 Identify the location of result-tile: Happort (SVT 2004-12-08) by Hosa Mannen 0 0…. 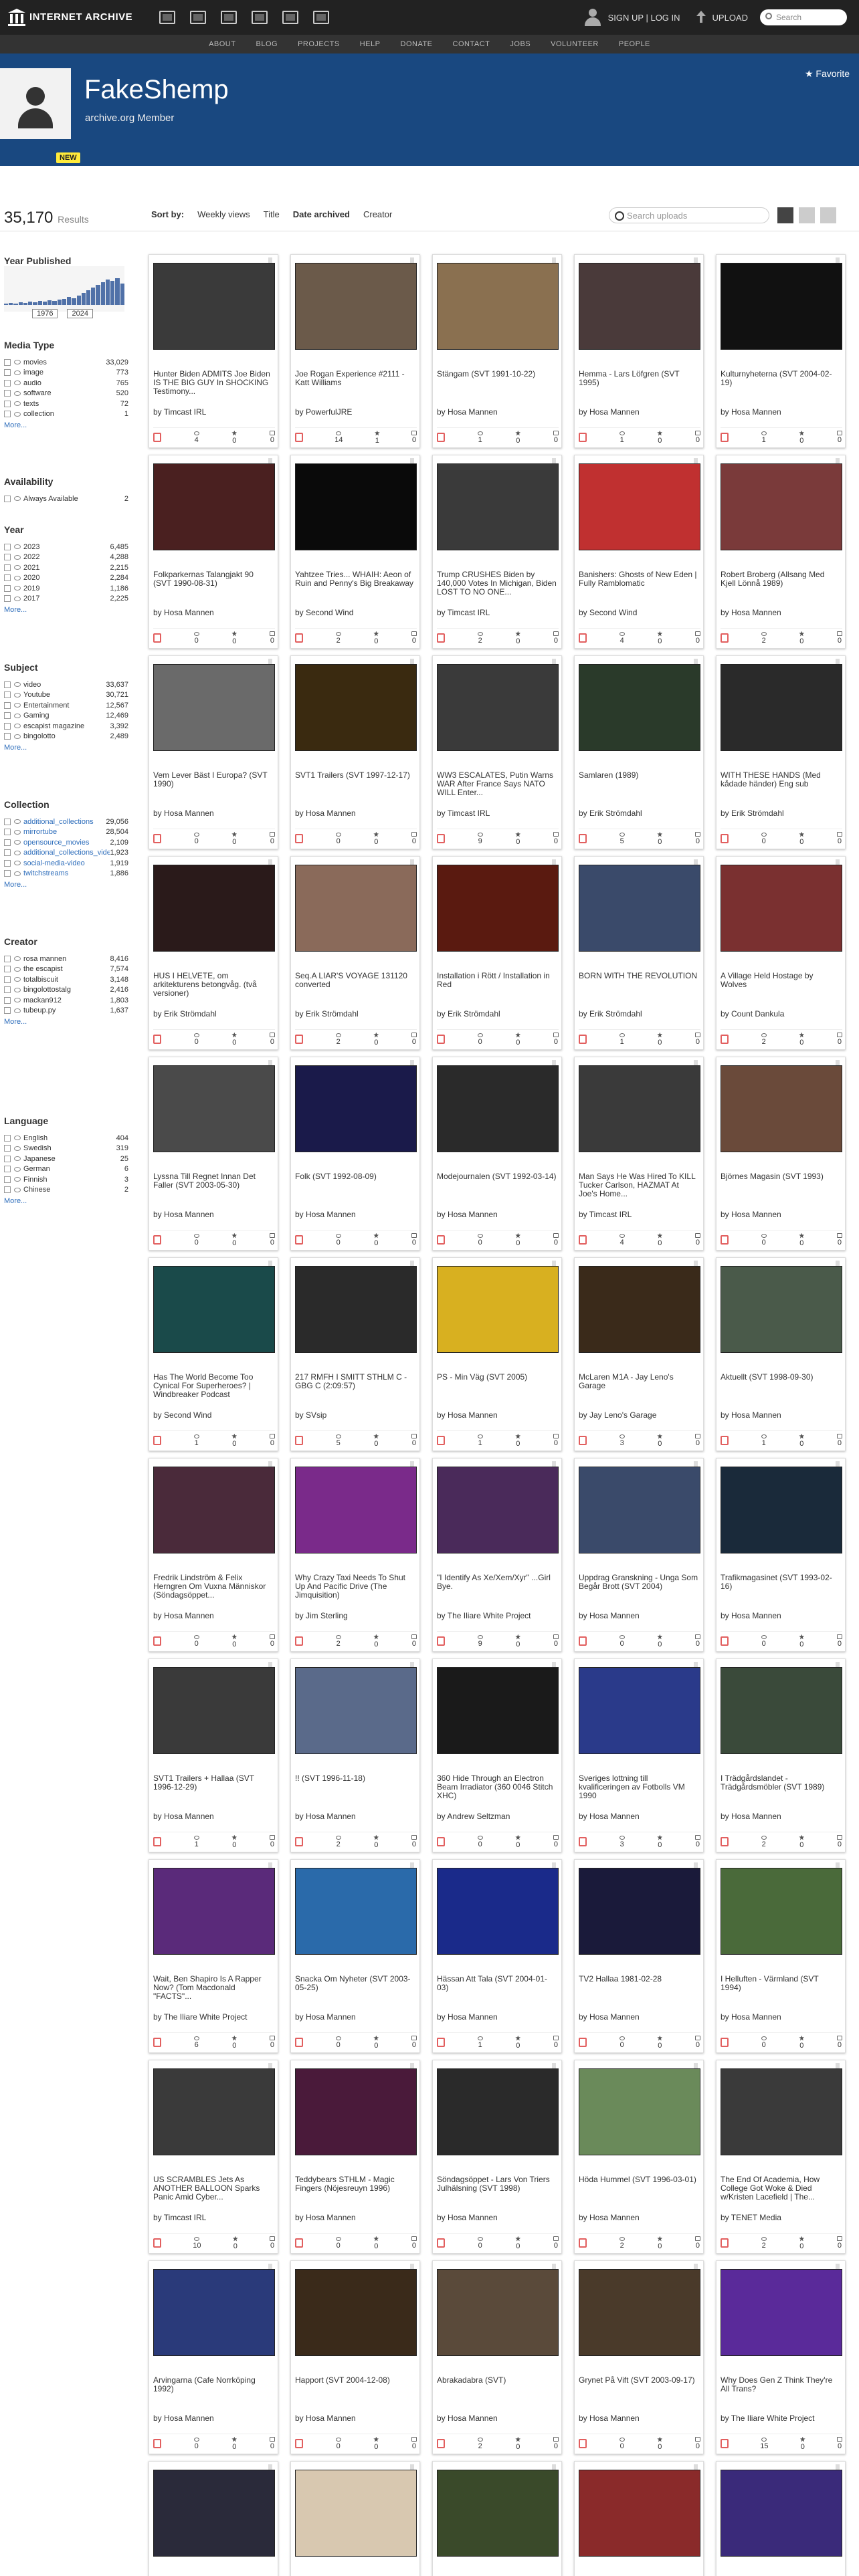
(355, 2357).